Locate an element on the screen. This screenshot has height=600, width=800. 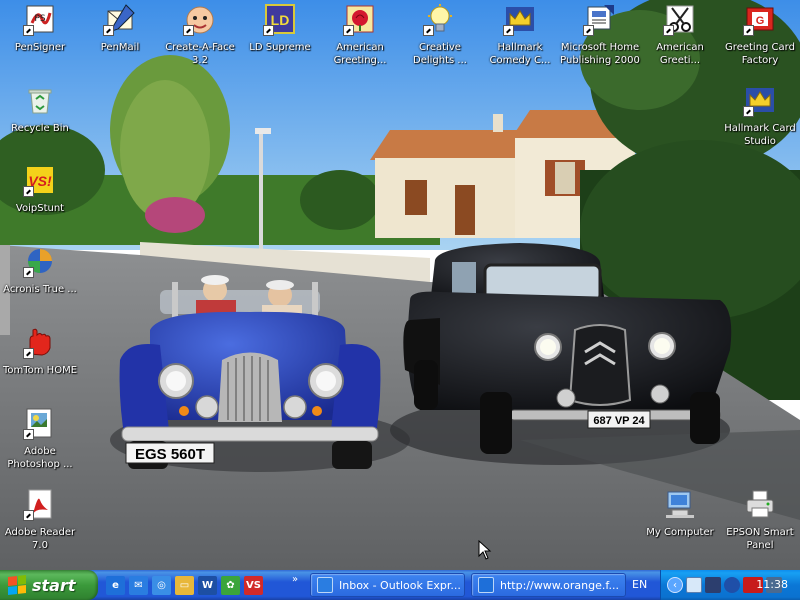
windows-logo-icon is located at coordinates (17, 585).